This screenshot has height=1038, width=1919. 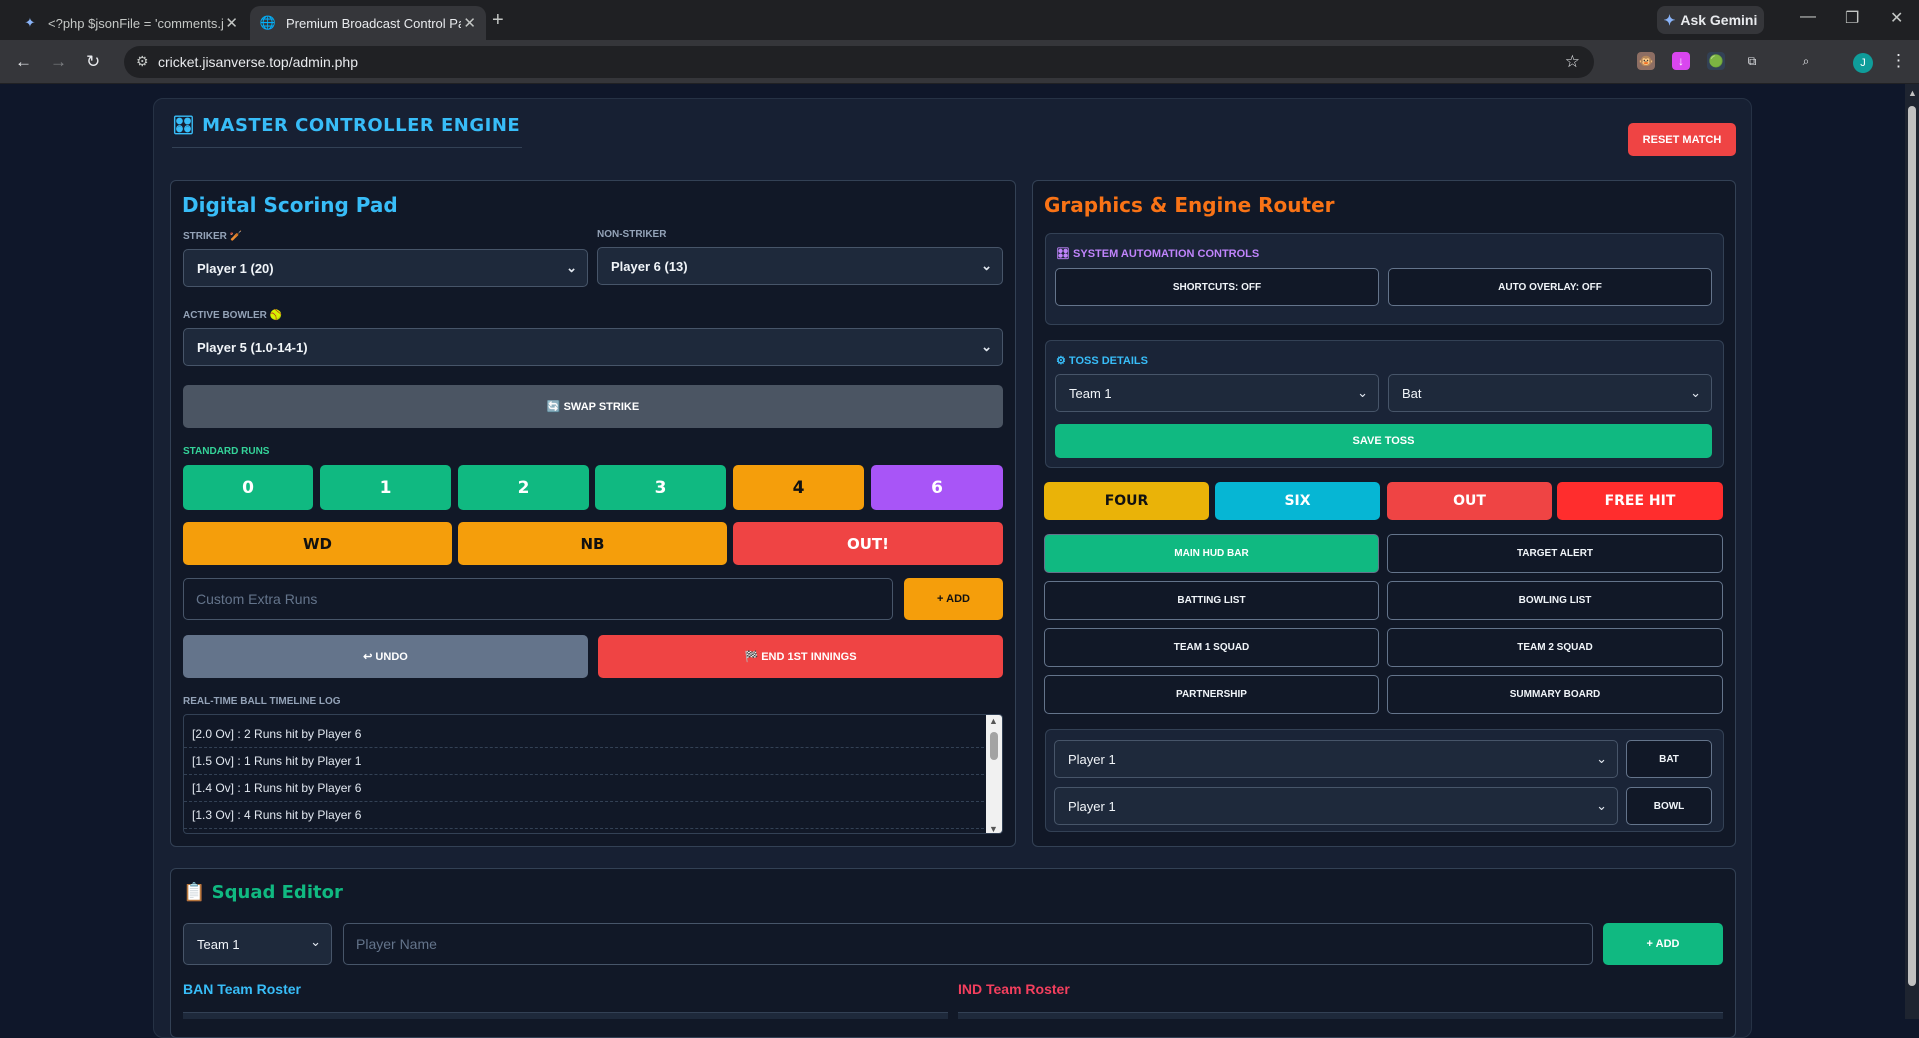 What do you see at coordinates (565, 1015) in the screenshot?
I see `ban-roster-list` at bounding box center [565, 1015].